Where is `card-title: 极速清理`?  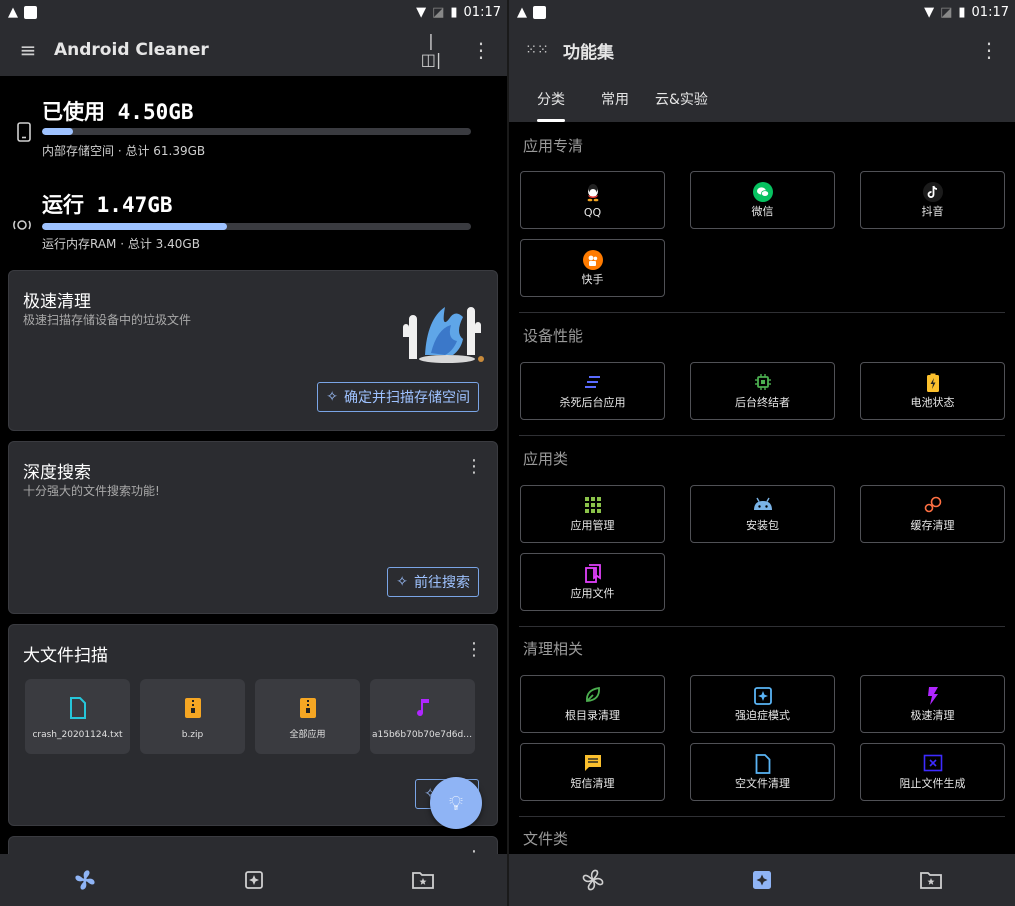
card-title: 极速清理 is located at coordinates (57, 302).